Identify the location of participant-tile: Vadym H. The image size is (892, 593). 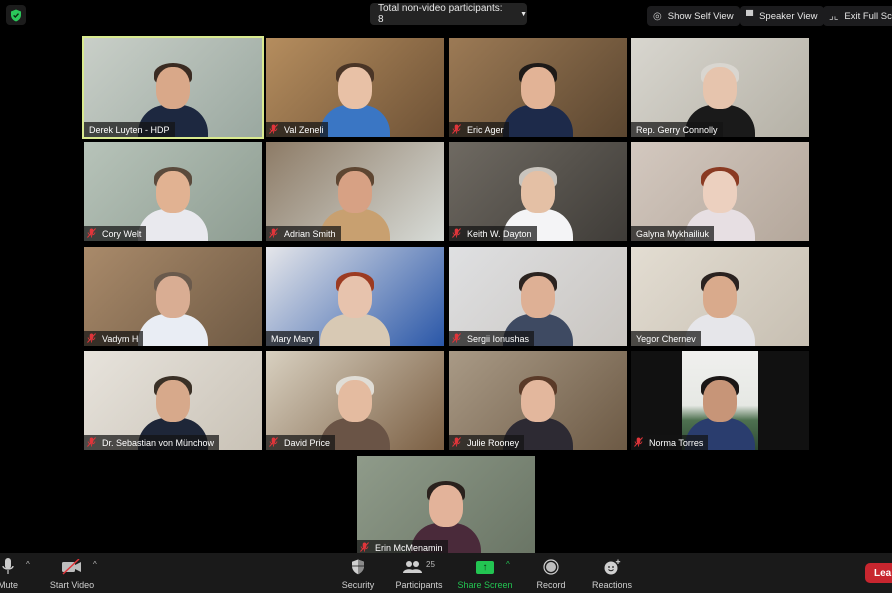
(173, 296).